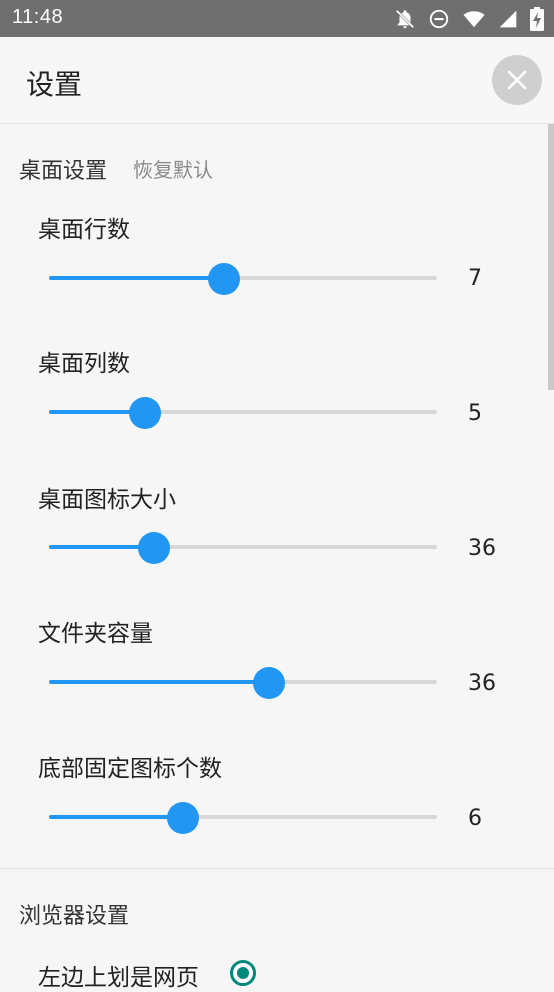 The image size is (554, 992). What do you see at coordinates (551, 257) in the screenshot?
I see `scrollbar` at bounding box center [551, 257].